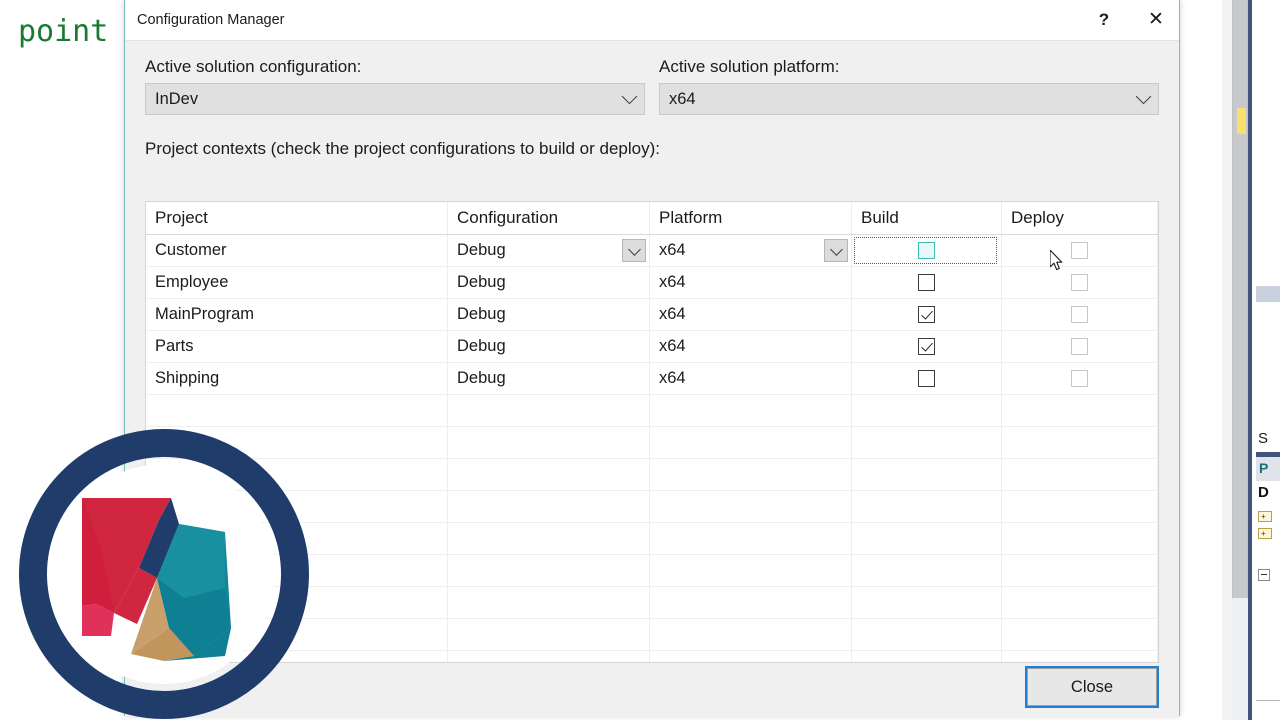 The width and height of the screenshot is (1280, 720). What do you see at coordinates (1092, 687) in the screenshot?
I see `close-button: Close` at bounding box center [1092, 687].